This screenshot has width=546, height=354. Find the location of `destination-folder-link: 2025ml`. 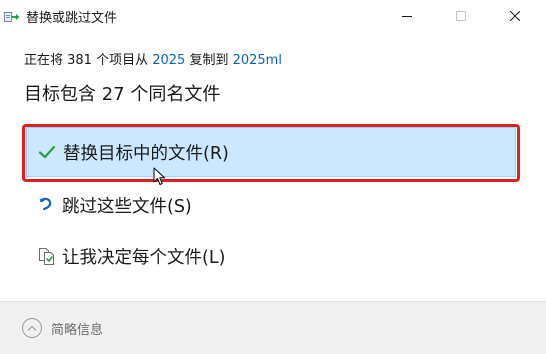

destination-folder-link: 2025ml is located at coordinates (257, 60).